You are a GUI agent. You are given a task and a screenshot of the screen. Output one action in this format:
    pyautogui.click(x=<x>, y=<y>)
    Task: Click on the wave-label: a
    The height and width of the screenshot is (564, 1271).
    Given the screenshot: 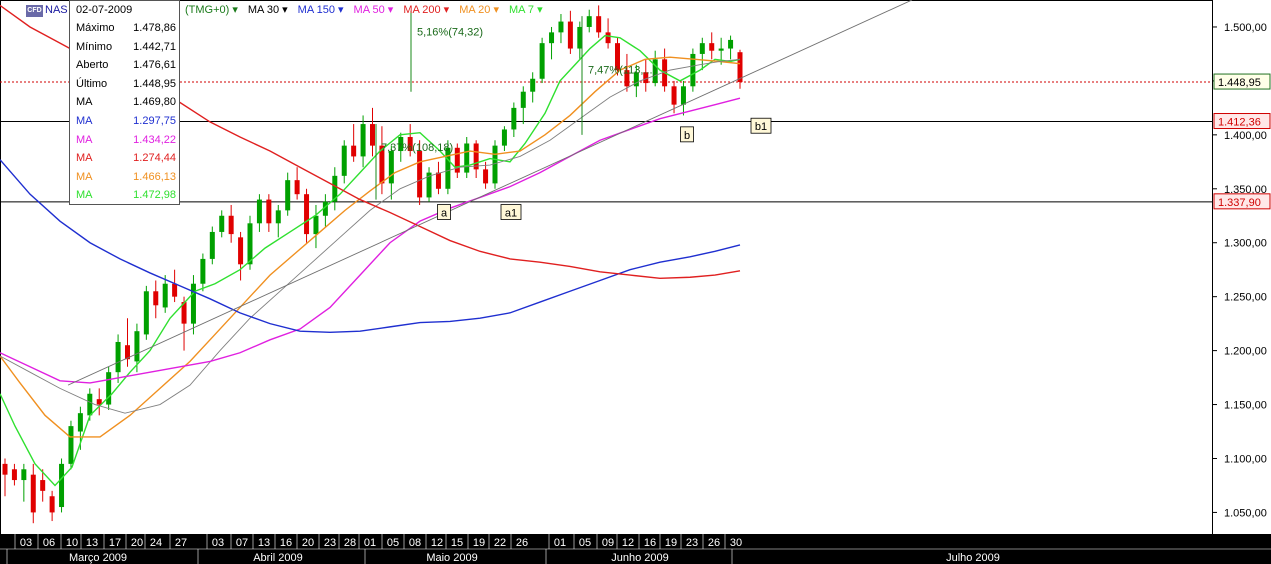 What is the action you would take?
    pyautogui.click(x=444, y=214)
    